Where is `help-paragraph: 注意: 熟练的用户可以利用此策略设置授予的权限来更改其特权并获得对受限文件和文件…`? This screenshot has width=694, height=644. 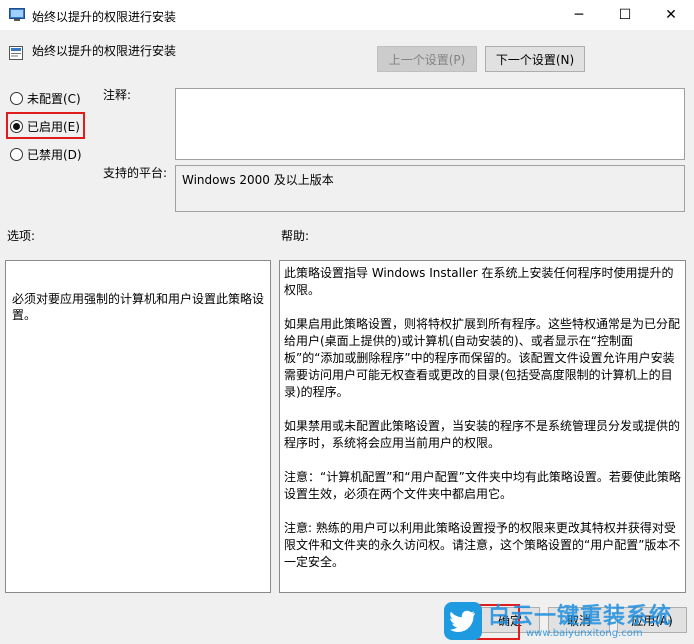
help-paragraph: 注意: 熟练的用户可以利用此策略设置授予的权限来更改其特权并获得对受限文件和文件… is located at coordinates (482, 545).